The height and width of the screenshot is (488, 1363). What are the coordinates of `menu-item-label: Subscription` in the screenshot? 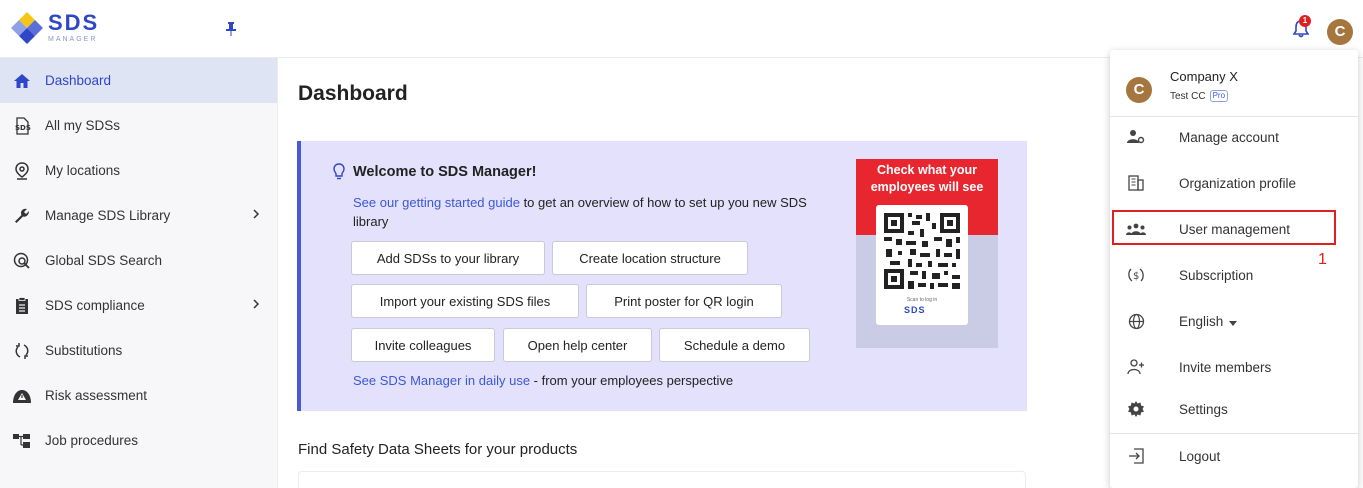 It's located at (1216, 275).